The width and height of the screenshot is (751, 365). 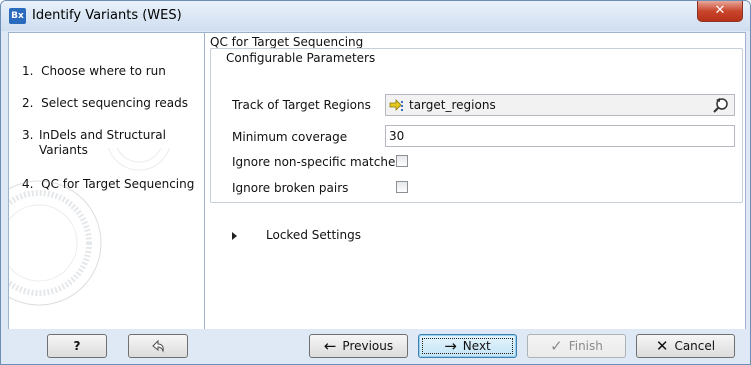 I want to click on button-bar: ? ← Previous → Next ✓ Finish ✕ Cancel, so click(x=375, y=346).